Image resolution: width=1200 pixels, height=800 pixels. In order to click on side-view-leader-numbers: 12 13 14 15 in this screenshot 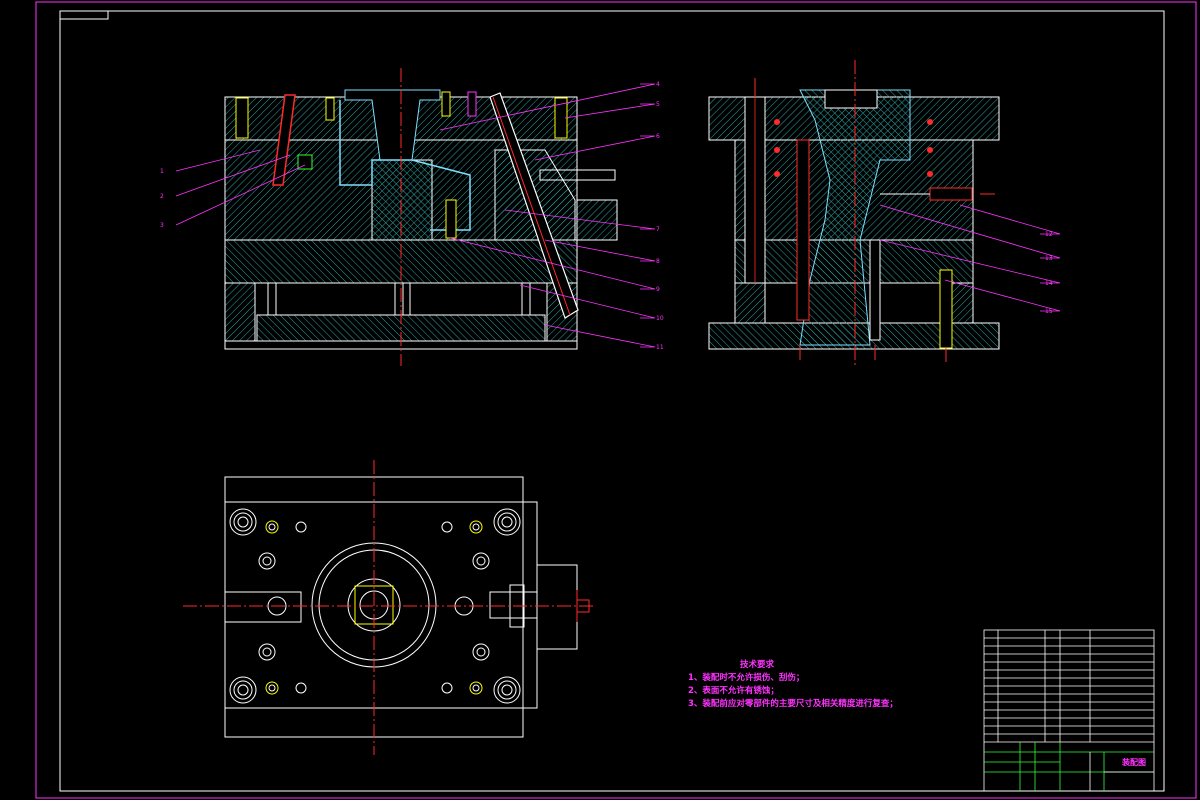, I will do `click(1049, 273)`.